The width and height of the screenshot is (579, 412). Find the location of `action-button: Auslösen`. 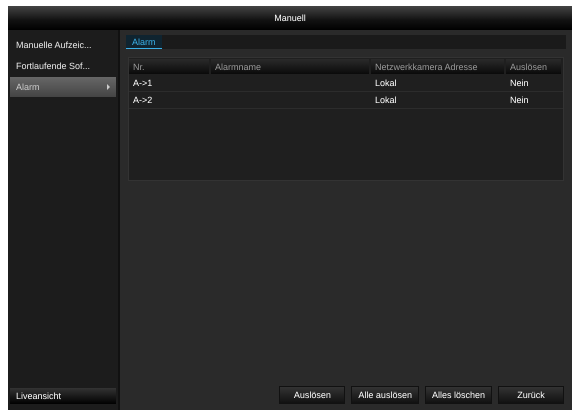

action-button: Auslösen is located at coordinates (312, 395).